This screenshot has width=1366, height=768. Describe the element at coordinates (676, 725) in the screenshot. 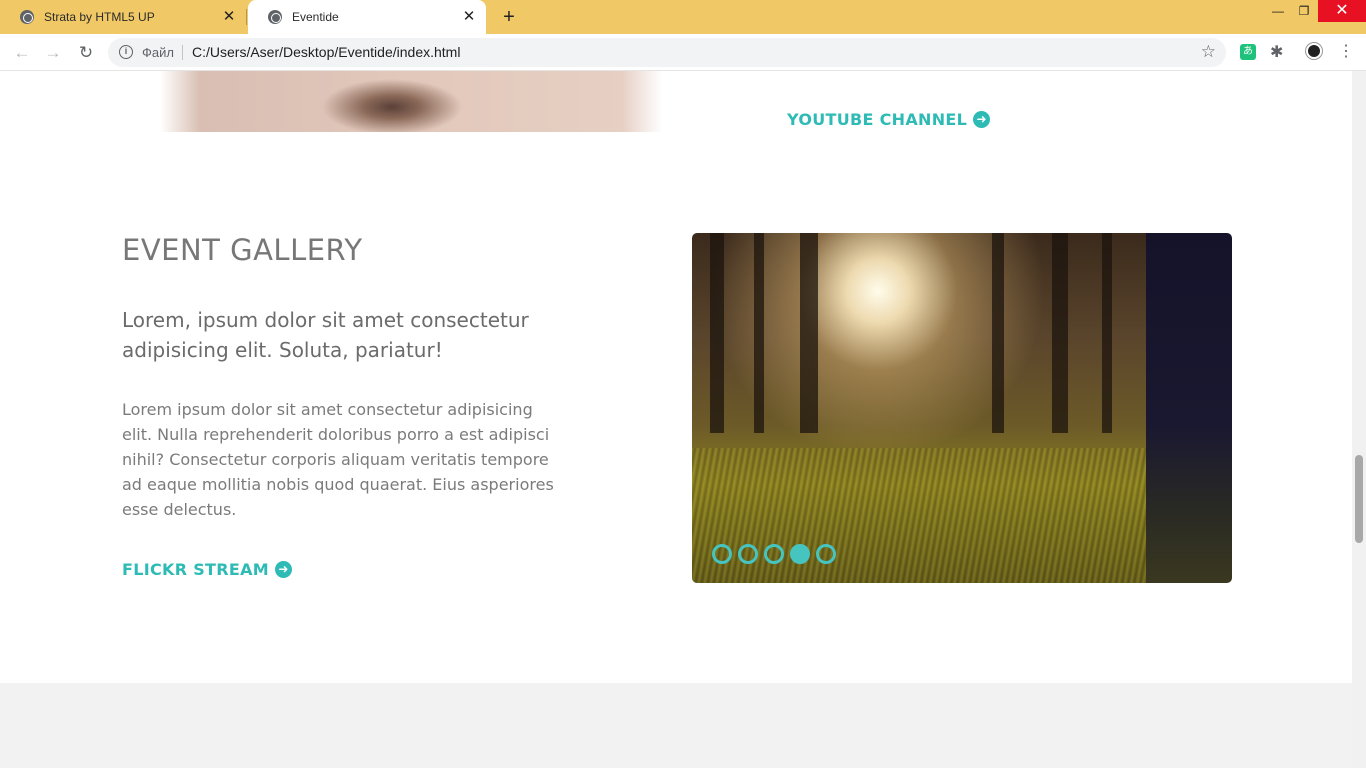

I see `footer-section` at that location.